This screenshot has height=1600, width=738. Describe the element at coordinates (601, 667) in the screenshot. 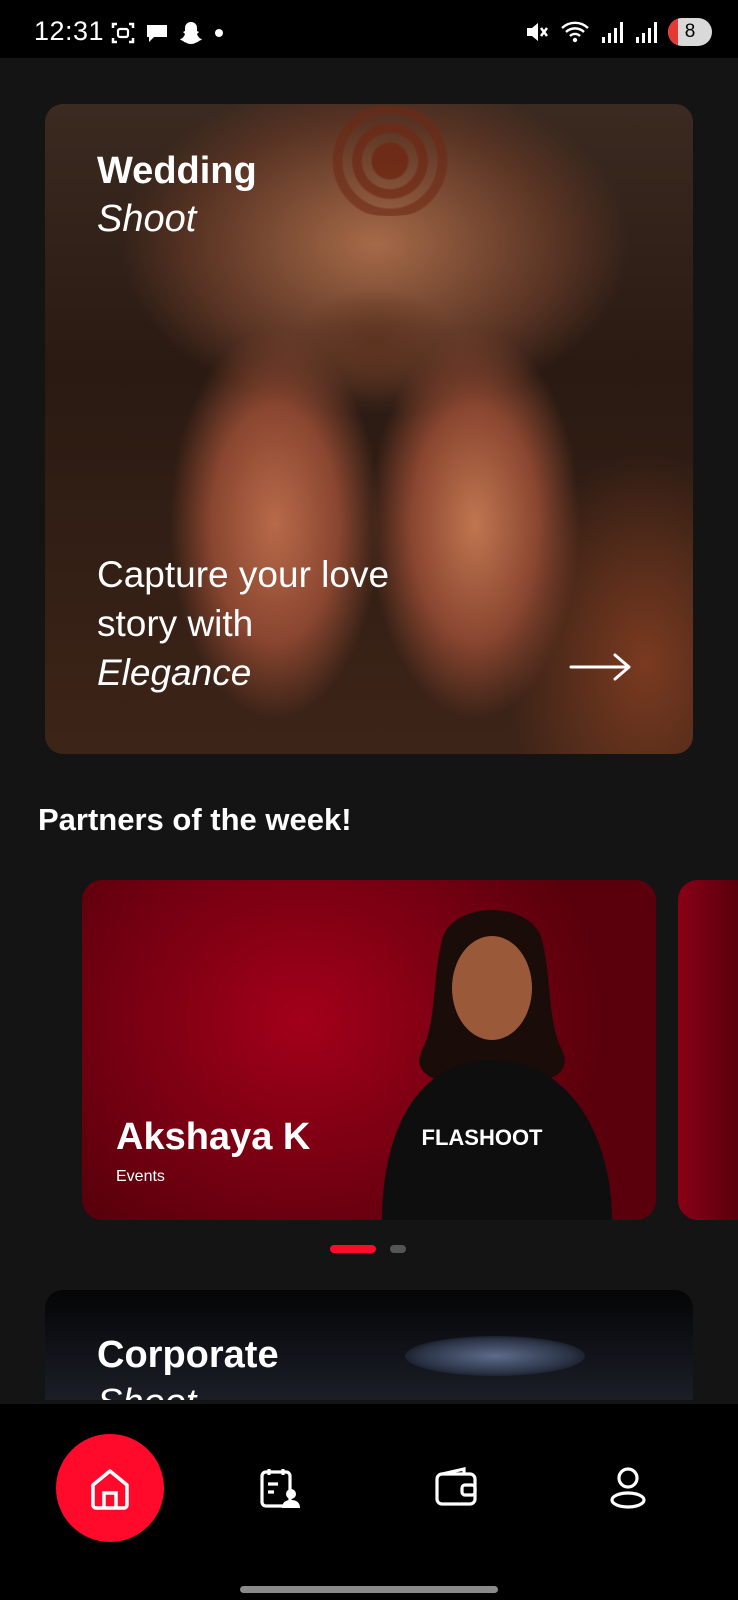

I see `arrow-right-icon` at that location.